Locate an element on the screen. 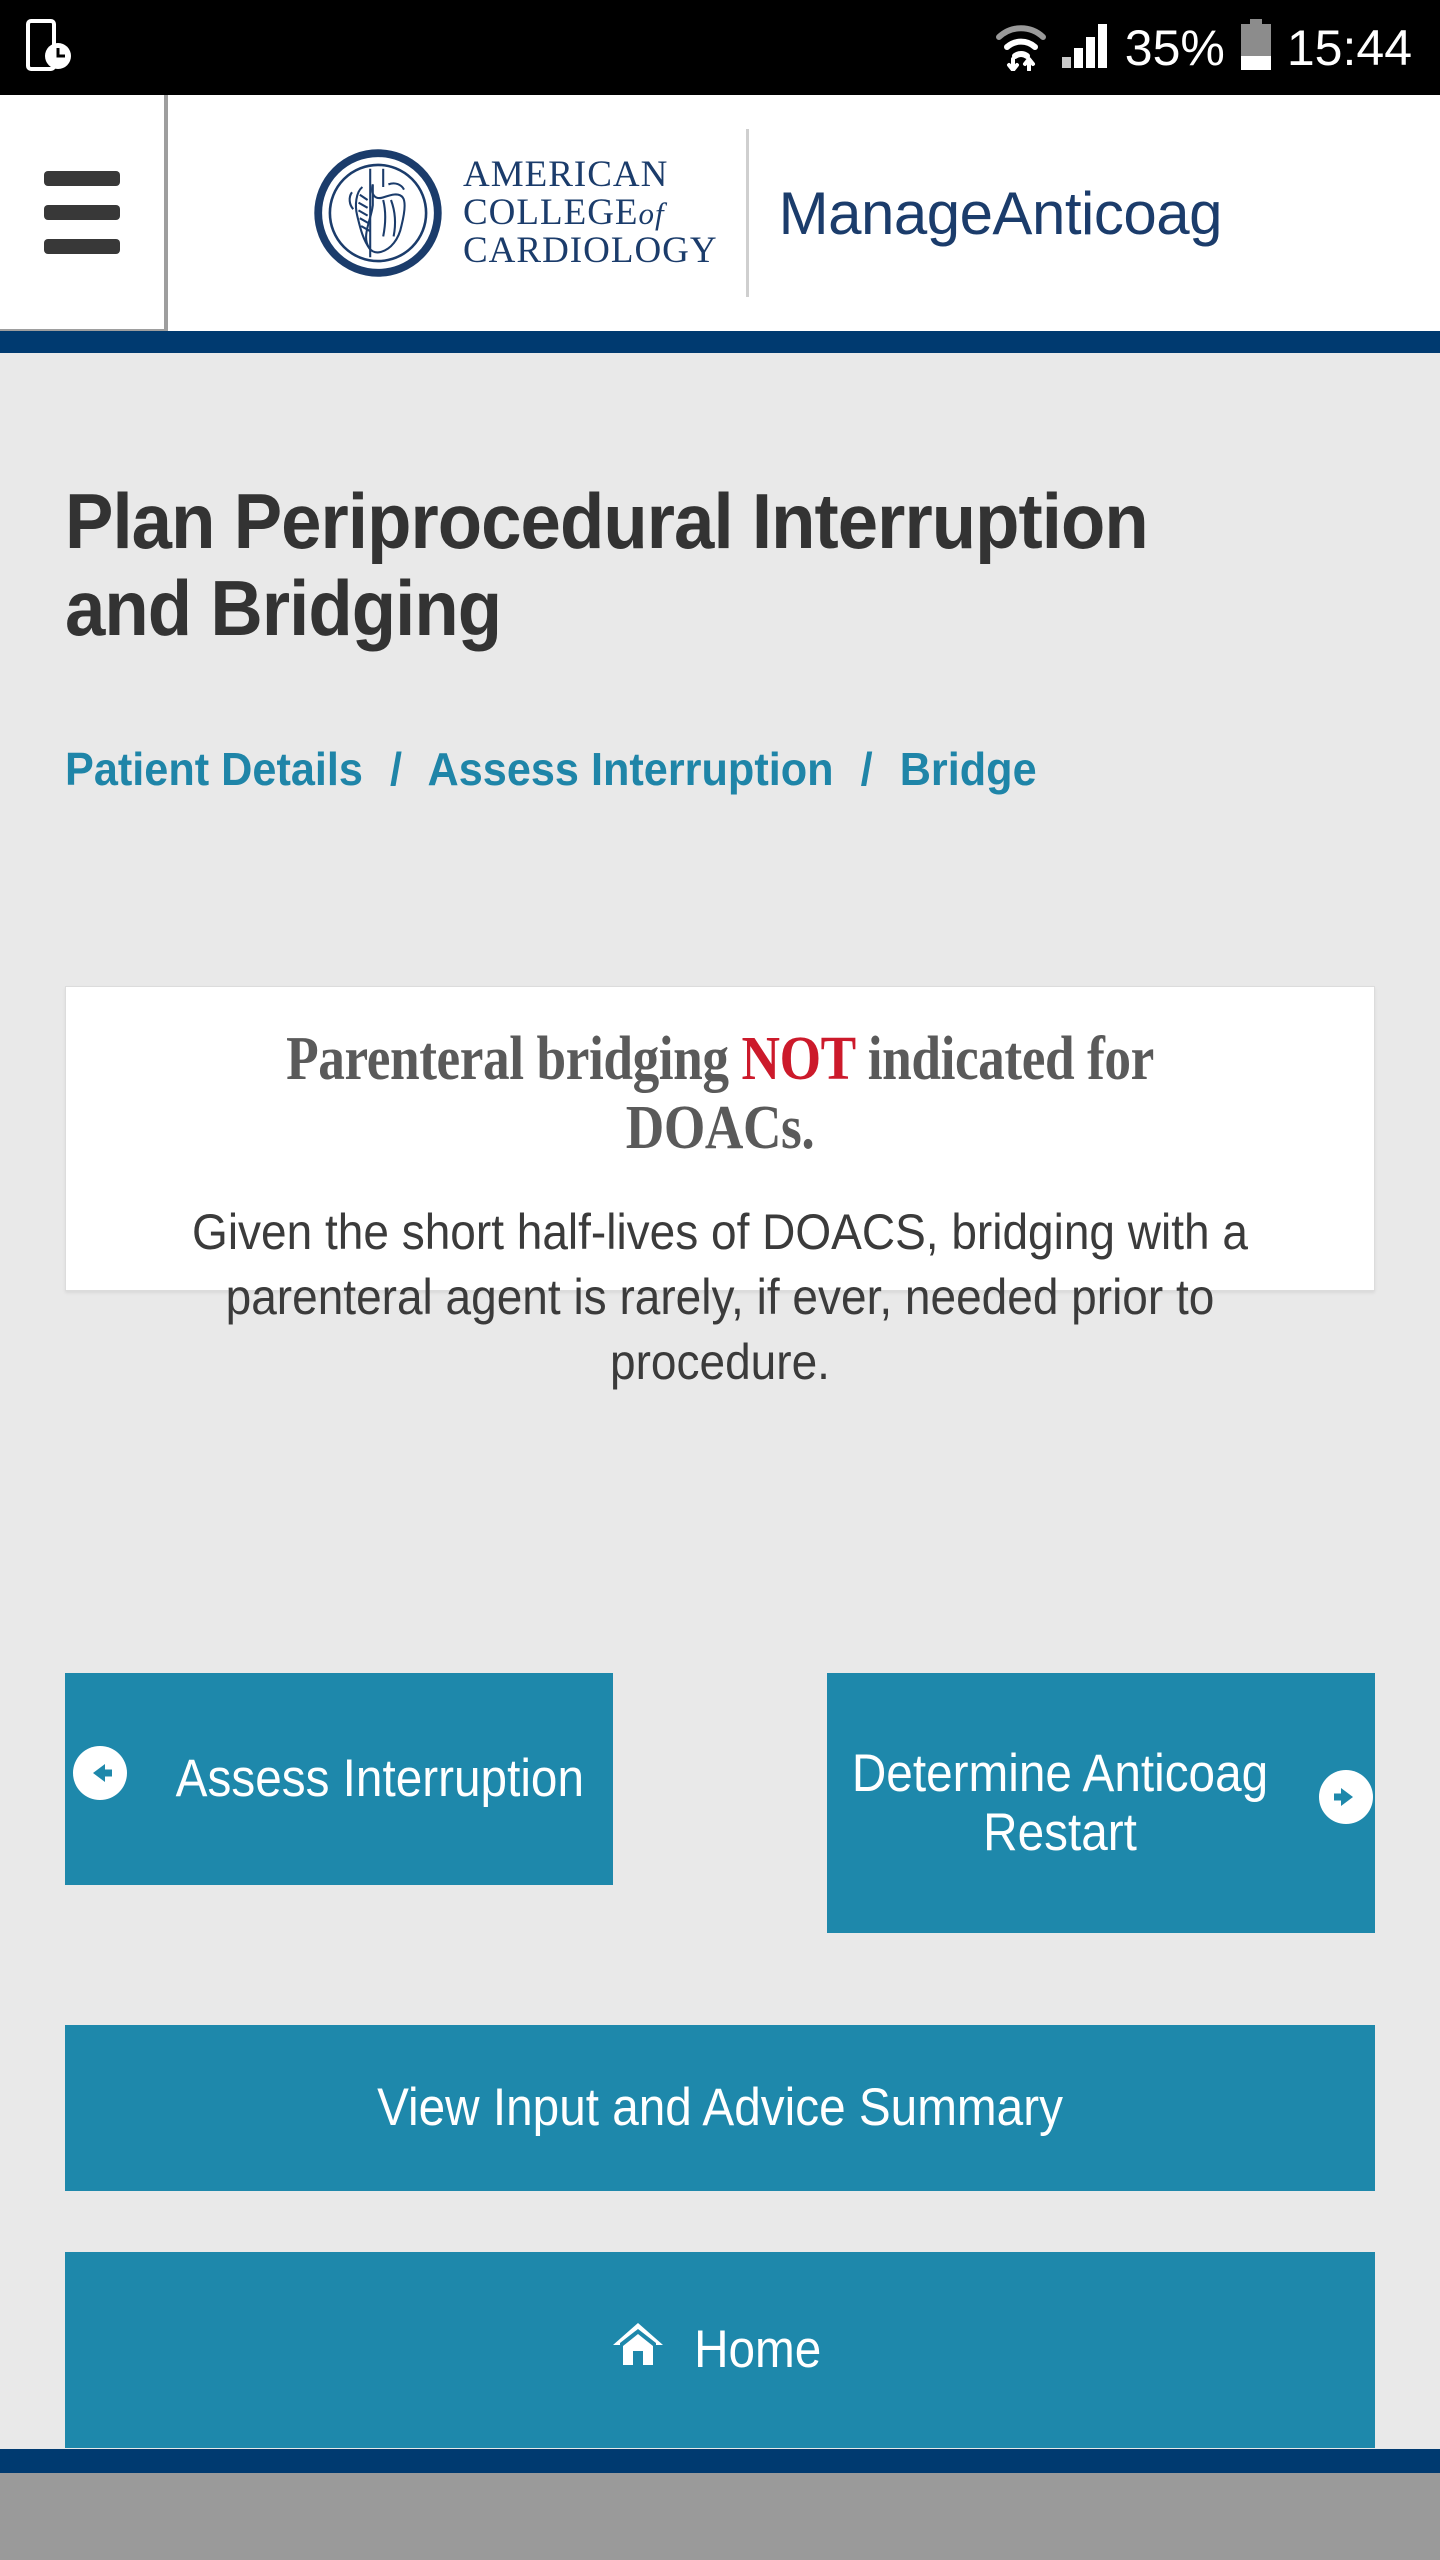 This screenshot has height=2560, width=1440. breadcrumb-item-assess-interruption: Assess Interruption is located at coordinates (631, 769).